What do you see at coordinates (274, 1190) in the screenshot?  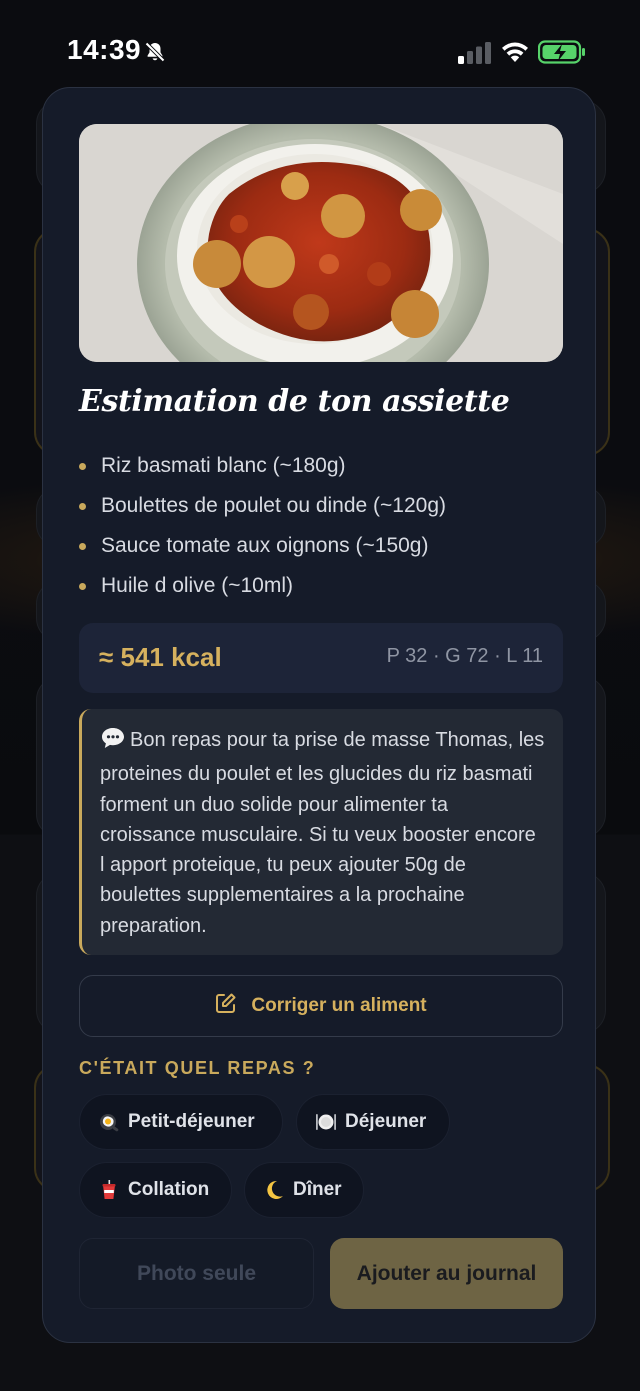 I see `crescent-moon-icon` at bounding box center [274, 1190].